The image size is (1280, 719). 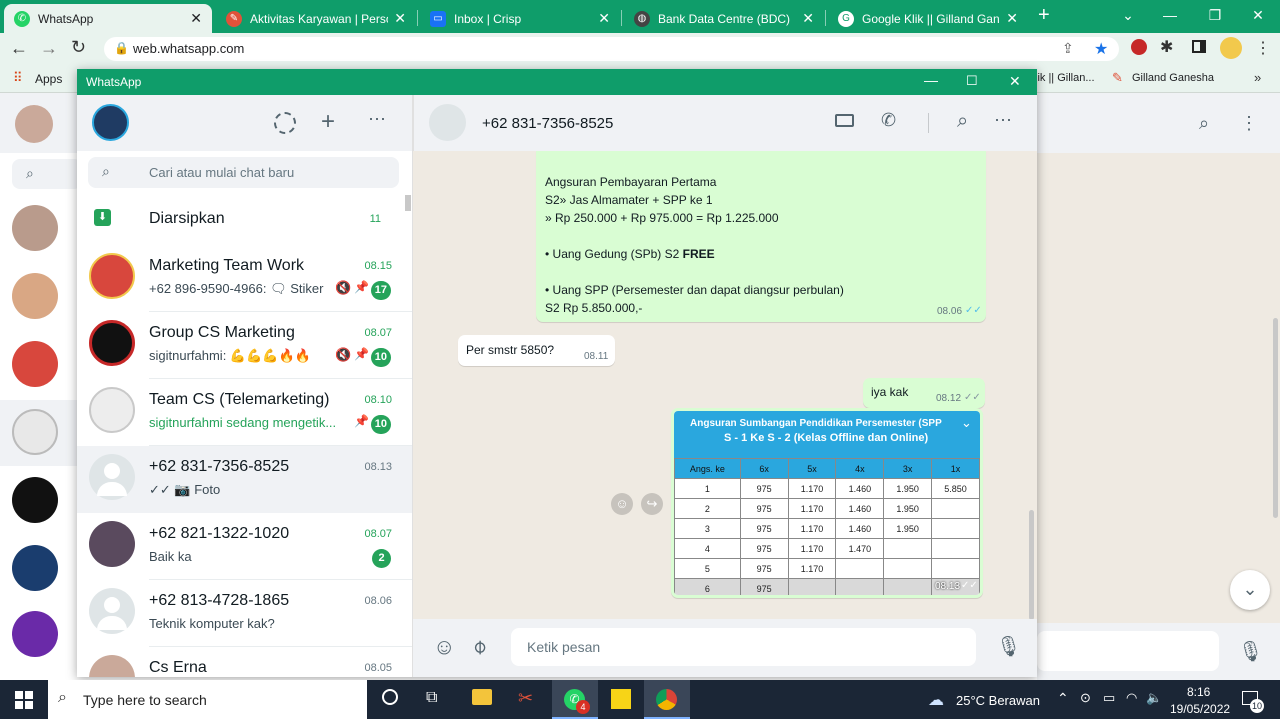 I want to click on unread-badge: 2, so click(x=381, y=558).